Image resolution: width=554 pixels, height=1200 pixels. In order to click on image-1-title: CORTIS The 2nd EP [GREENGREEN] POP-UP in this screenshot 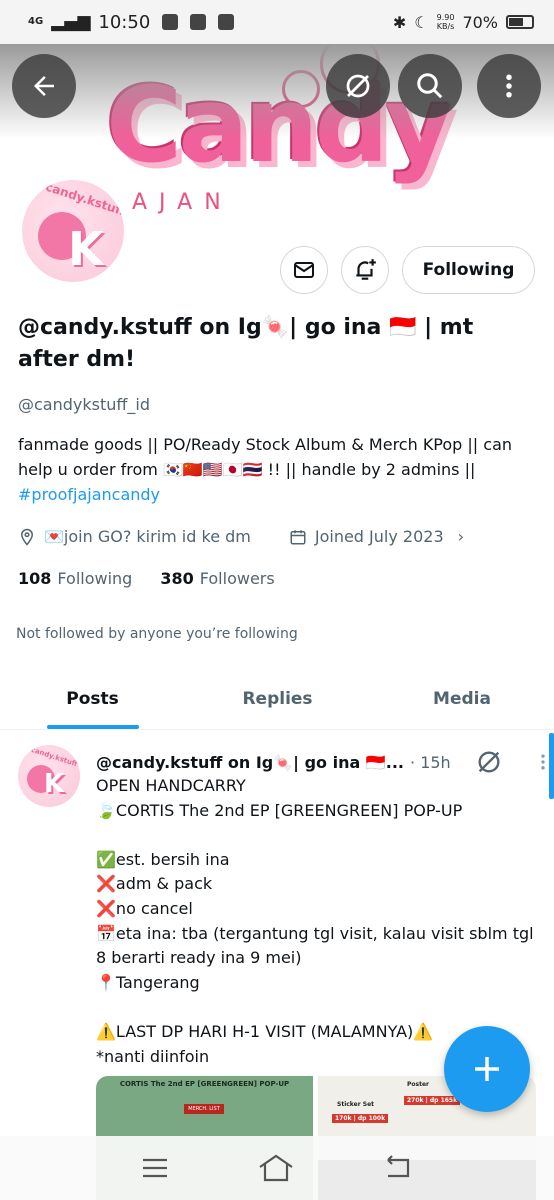, I will do `click(204, 1084)`.